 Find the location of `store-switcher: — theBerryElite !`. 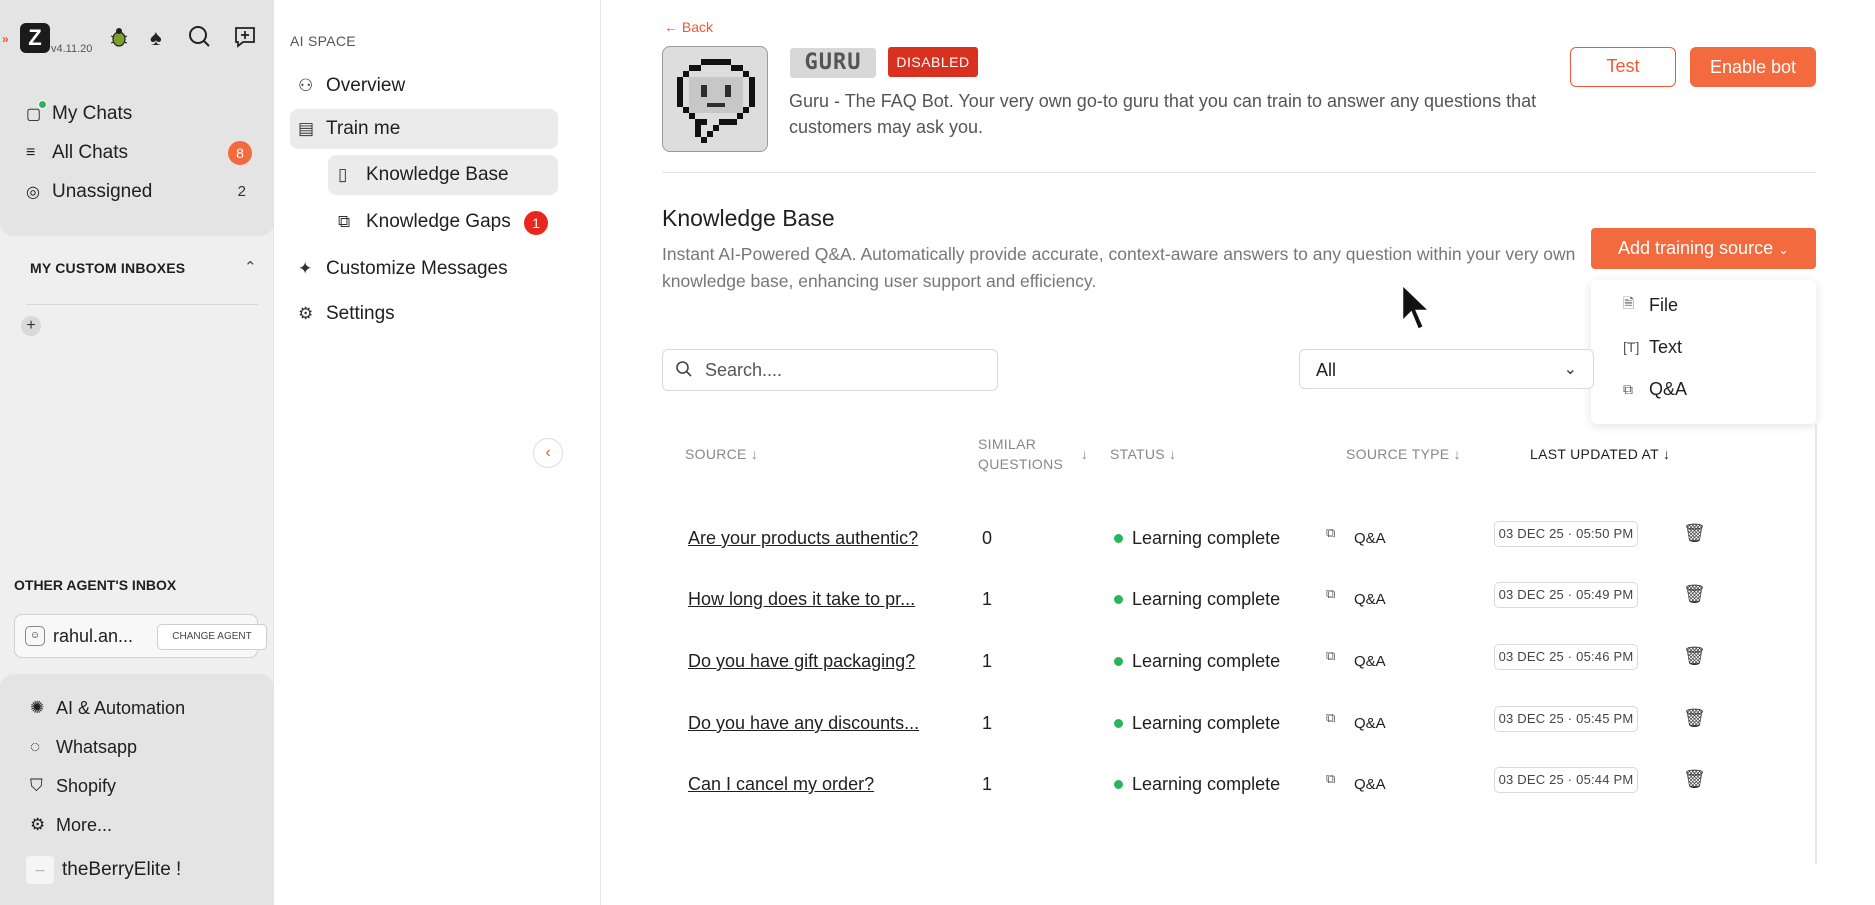

store-switcher: — theBerryElite ! is located at coordinates (103, 870).